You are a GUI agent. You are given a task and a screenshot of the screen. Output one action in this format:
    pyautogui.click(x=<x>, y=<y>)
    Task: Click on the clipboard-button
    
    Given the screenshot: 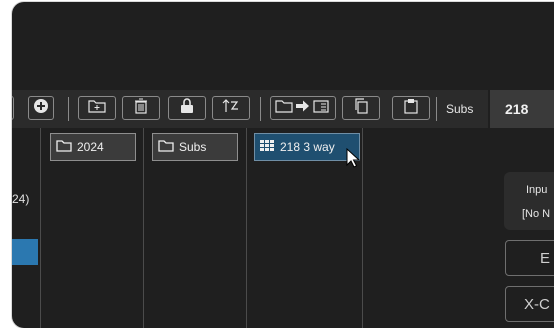 What is the action you would take?
    pyautogui.click(x=411, y=108)
    